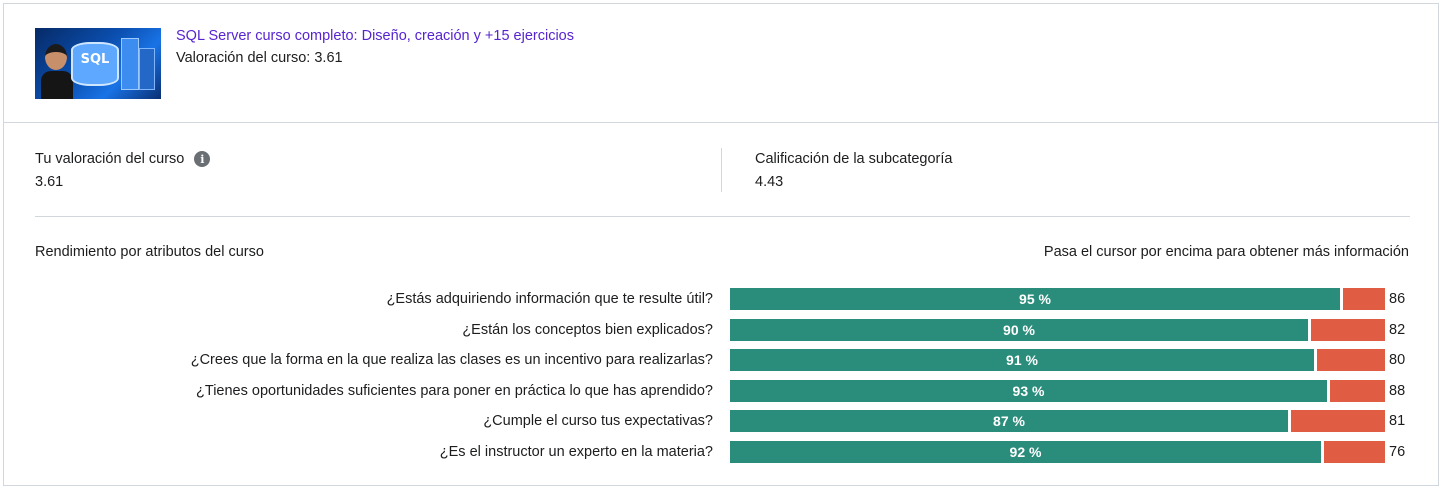  Describe the element at coordinates (769, 182) in the screenshot. I see `subcategory-rating-value: 4.43` at that location.